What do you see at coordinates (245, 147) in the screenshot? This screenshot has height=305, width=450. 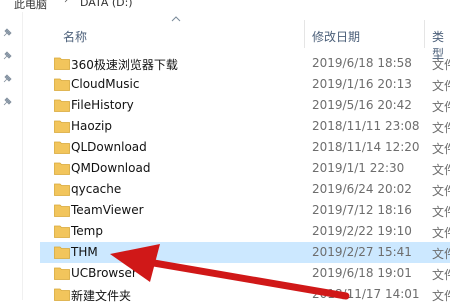 I see `file-row: QLDownload 2018/11/14 12:20 文件` at bounding box center [245, 147].